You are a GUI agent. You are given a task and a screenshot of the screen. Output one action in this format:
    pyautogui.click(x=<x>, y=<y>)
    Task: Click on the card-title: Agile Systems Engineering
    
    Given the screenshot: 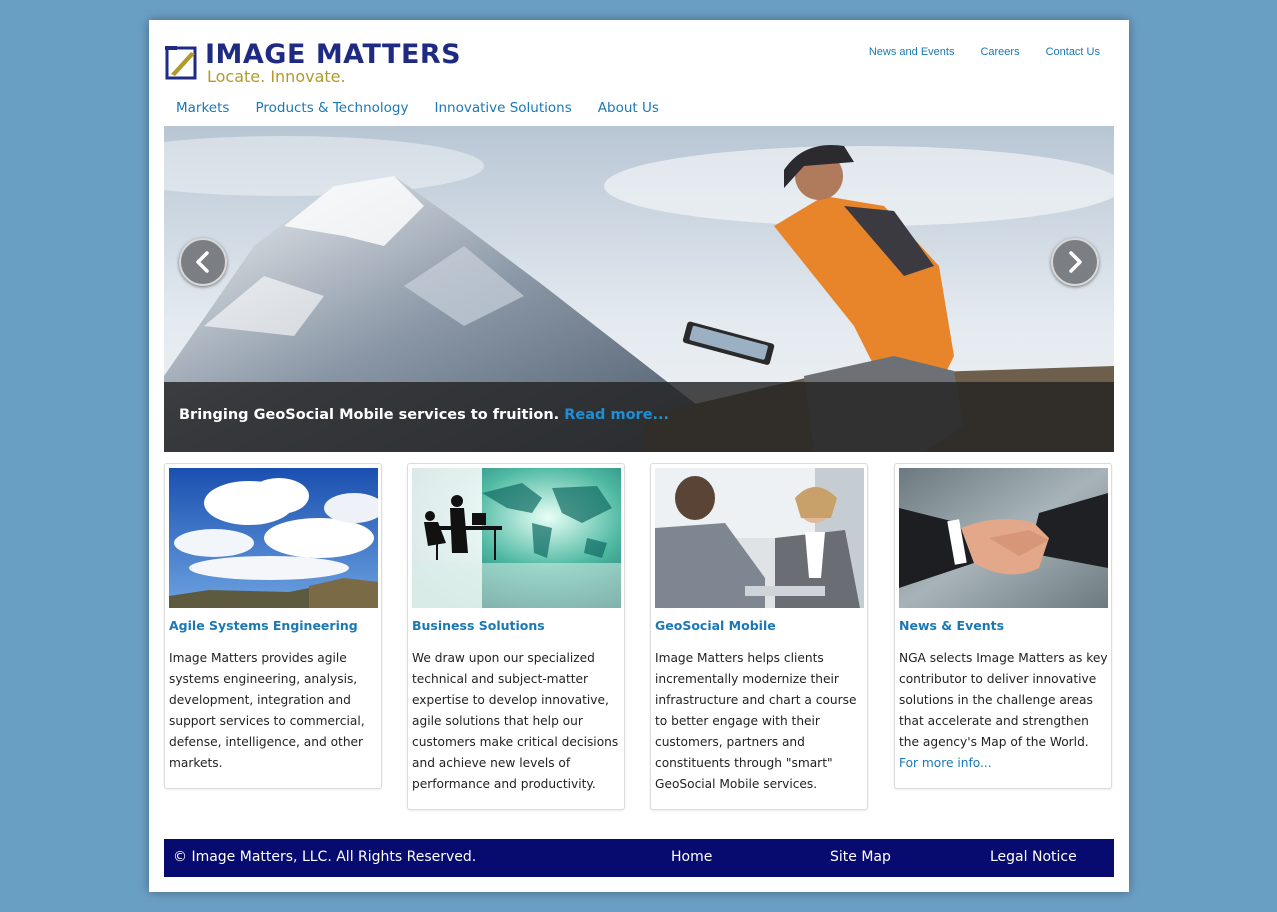 What is the action you would take?
    pyautogui.click(x=263, y=625)
    